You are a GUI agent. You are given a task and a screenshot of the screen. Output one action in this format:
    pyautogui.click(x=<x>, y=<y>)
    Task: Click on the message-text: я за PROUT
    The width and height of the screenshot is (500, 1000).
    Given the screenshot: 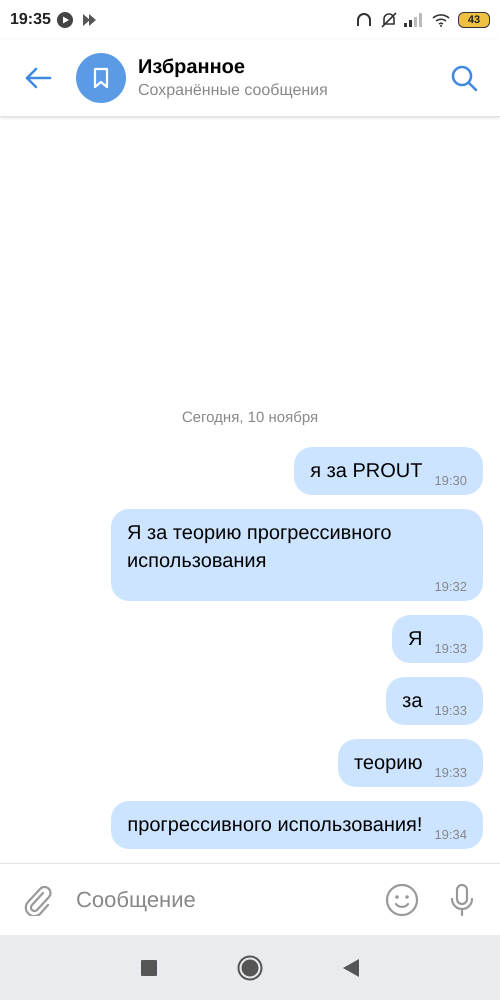 What is the action you would take?
    pyautogui.click(x=366, y=471)
    